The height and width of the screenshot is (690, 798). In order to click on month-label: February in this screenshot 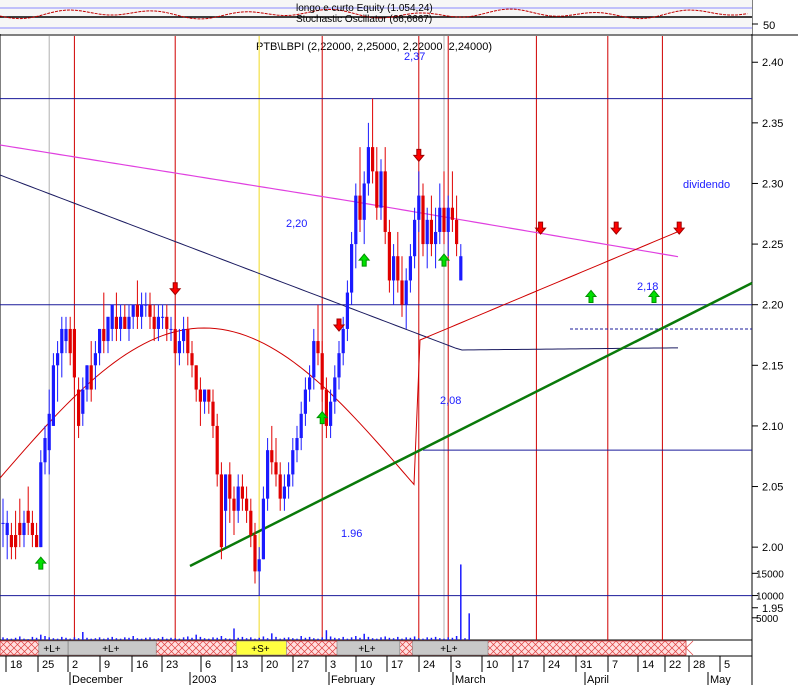, I will do `click(353, 679)`.